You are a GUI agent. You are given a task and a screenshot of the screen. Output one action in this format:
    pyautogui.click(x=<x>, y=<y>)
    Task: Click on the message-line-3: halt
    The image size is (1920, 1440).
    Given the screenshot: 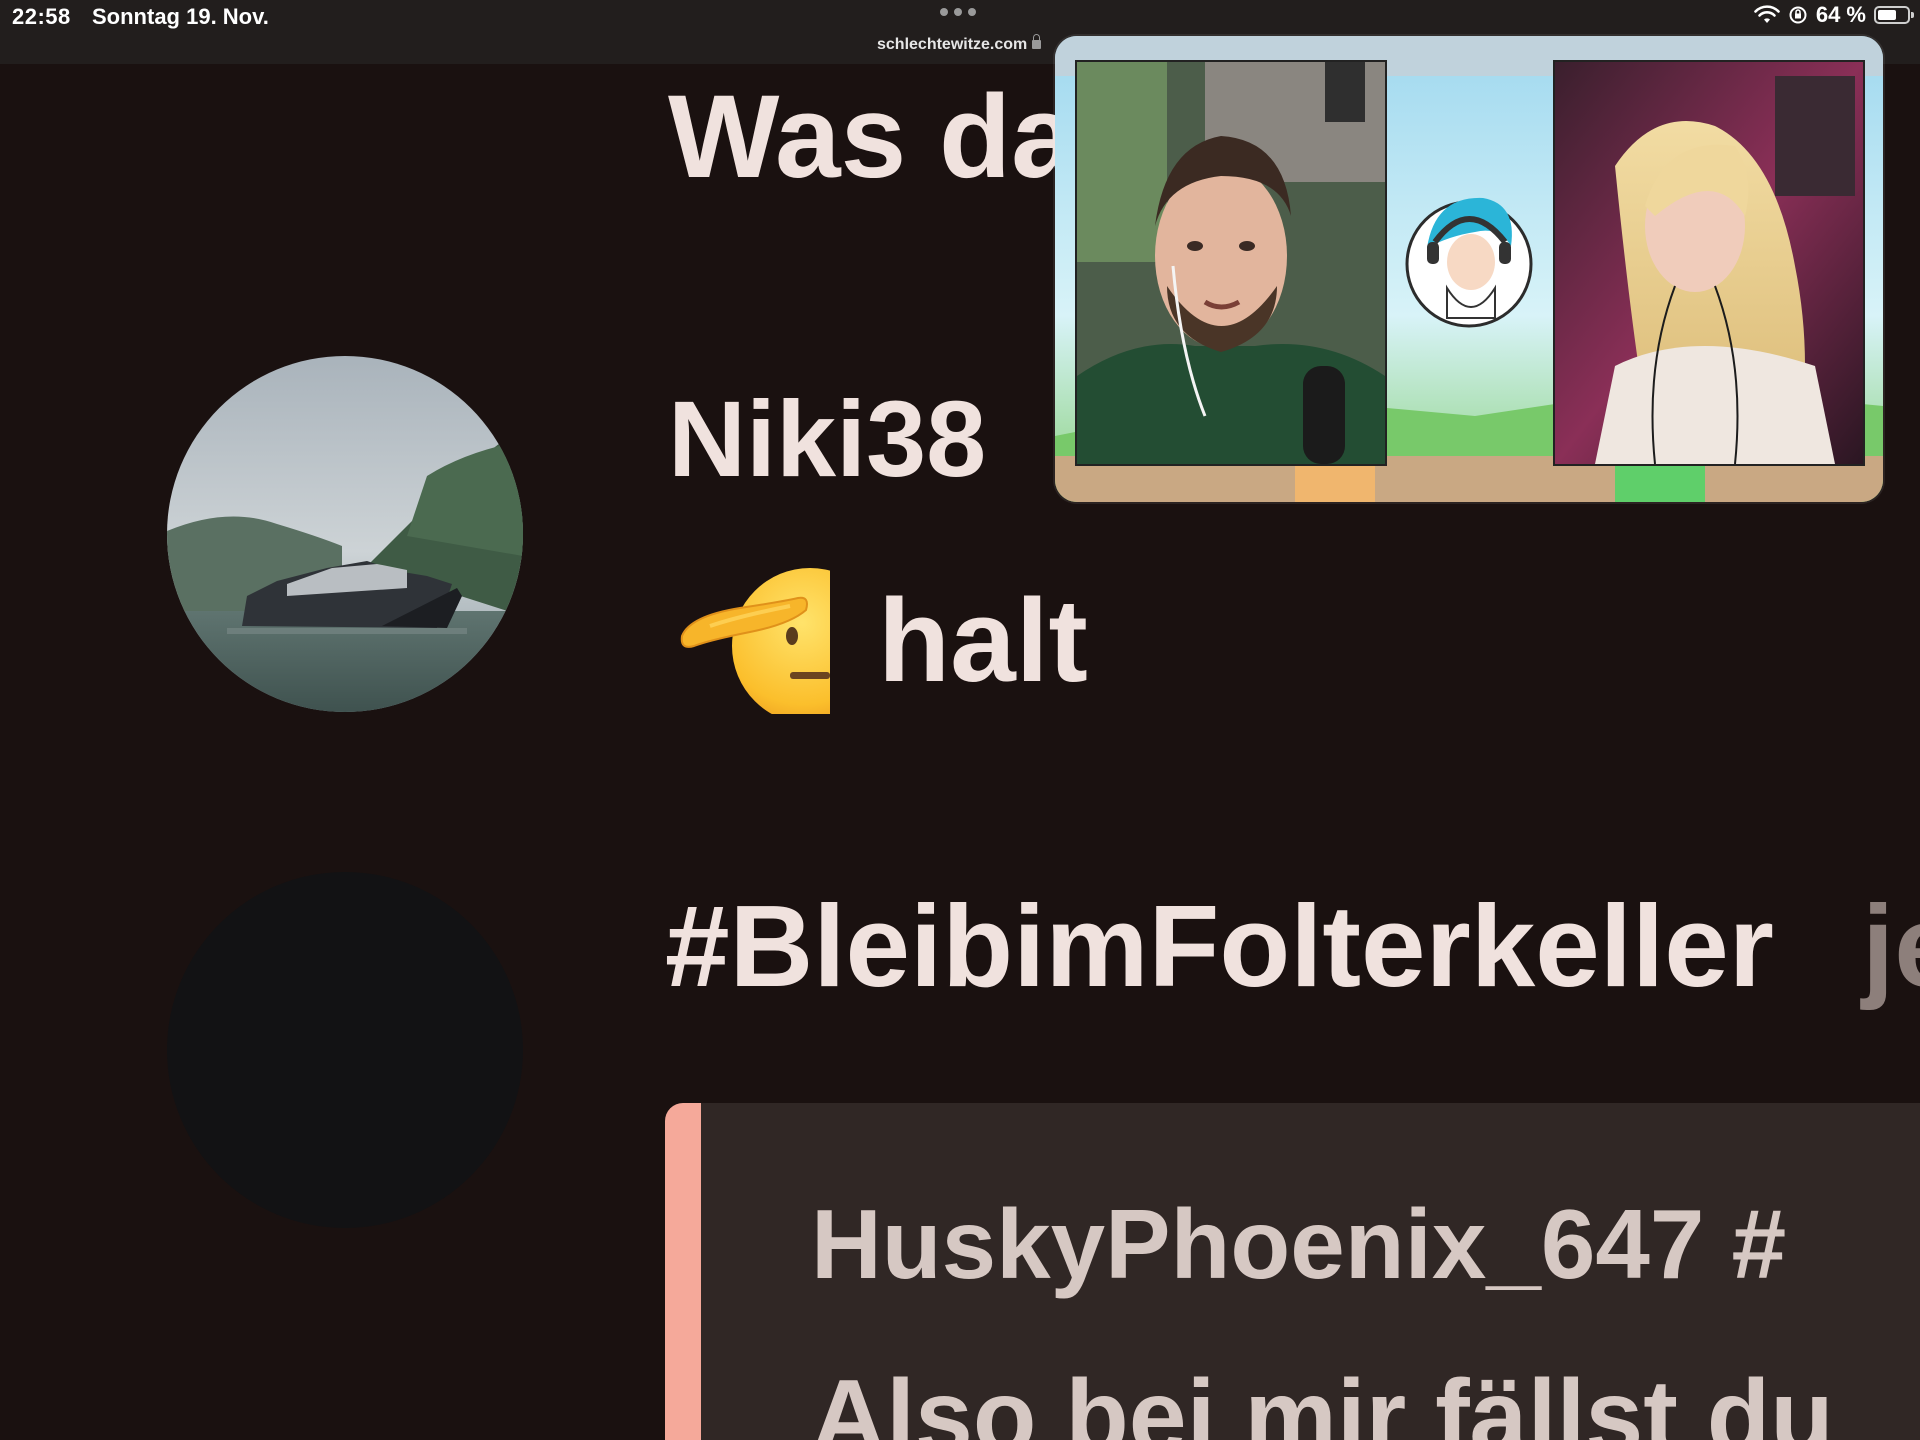 What is the action you would take?
    pyautogui.click(x=983, y=641)
    